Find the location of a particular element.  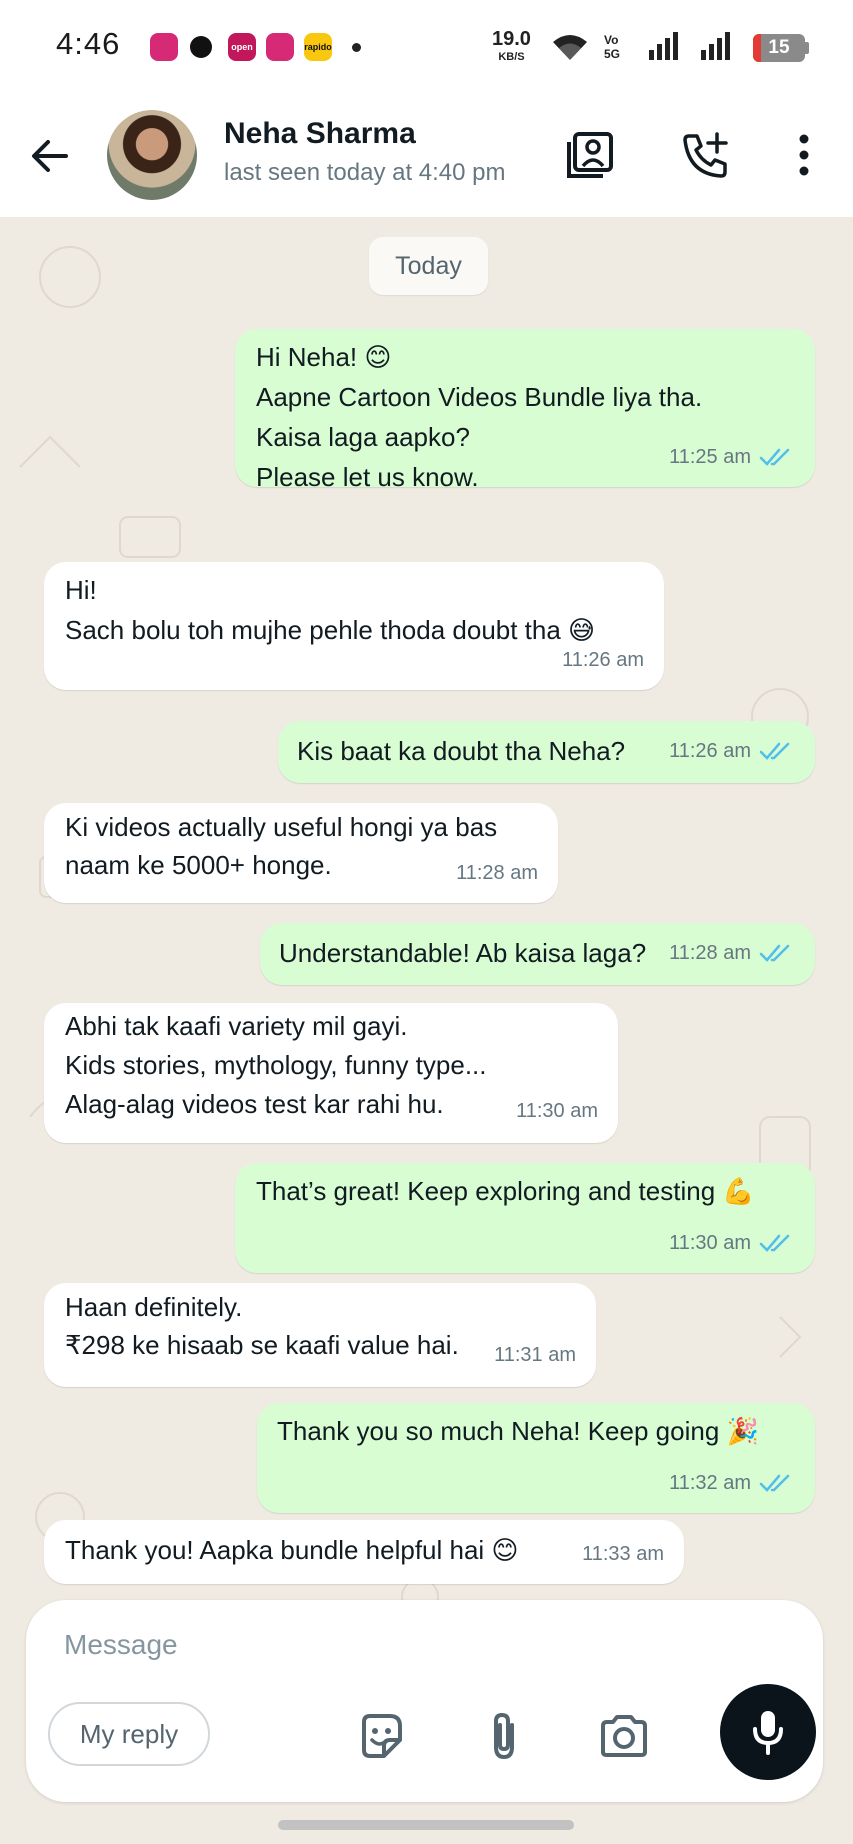

voice-record-button is located at coordinates (768, 1732).